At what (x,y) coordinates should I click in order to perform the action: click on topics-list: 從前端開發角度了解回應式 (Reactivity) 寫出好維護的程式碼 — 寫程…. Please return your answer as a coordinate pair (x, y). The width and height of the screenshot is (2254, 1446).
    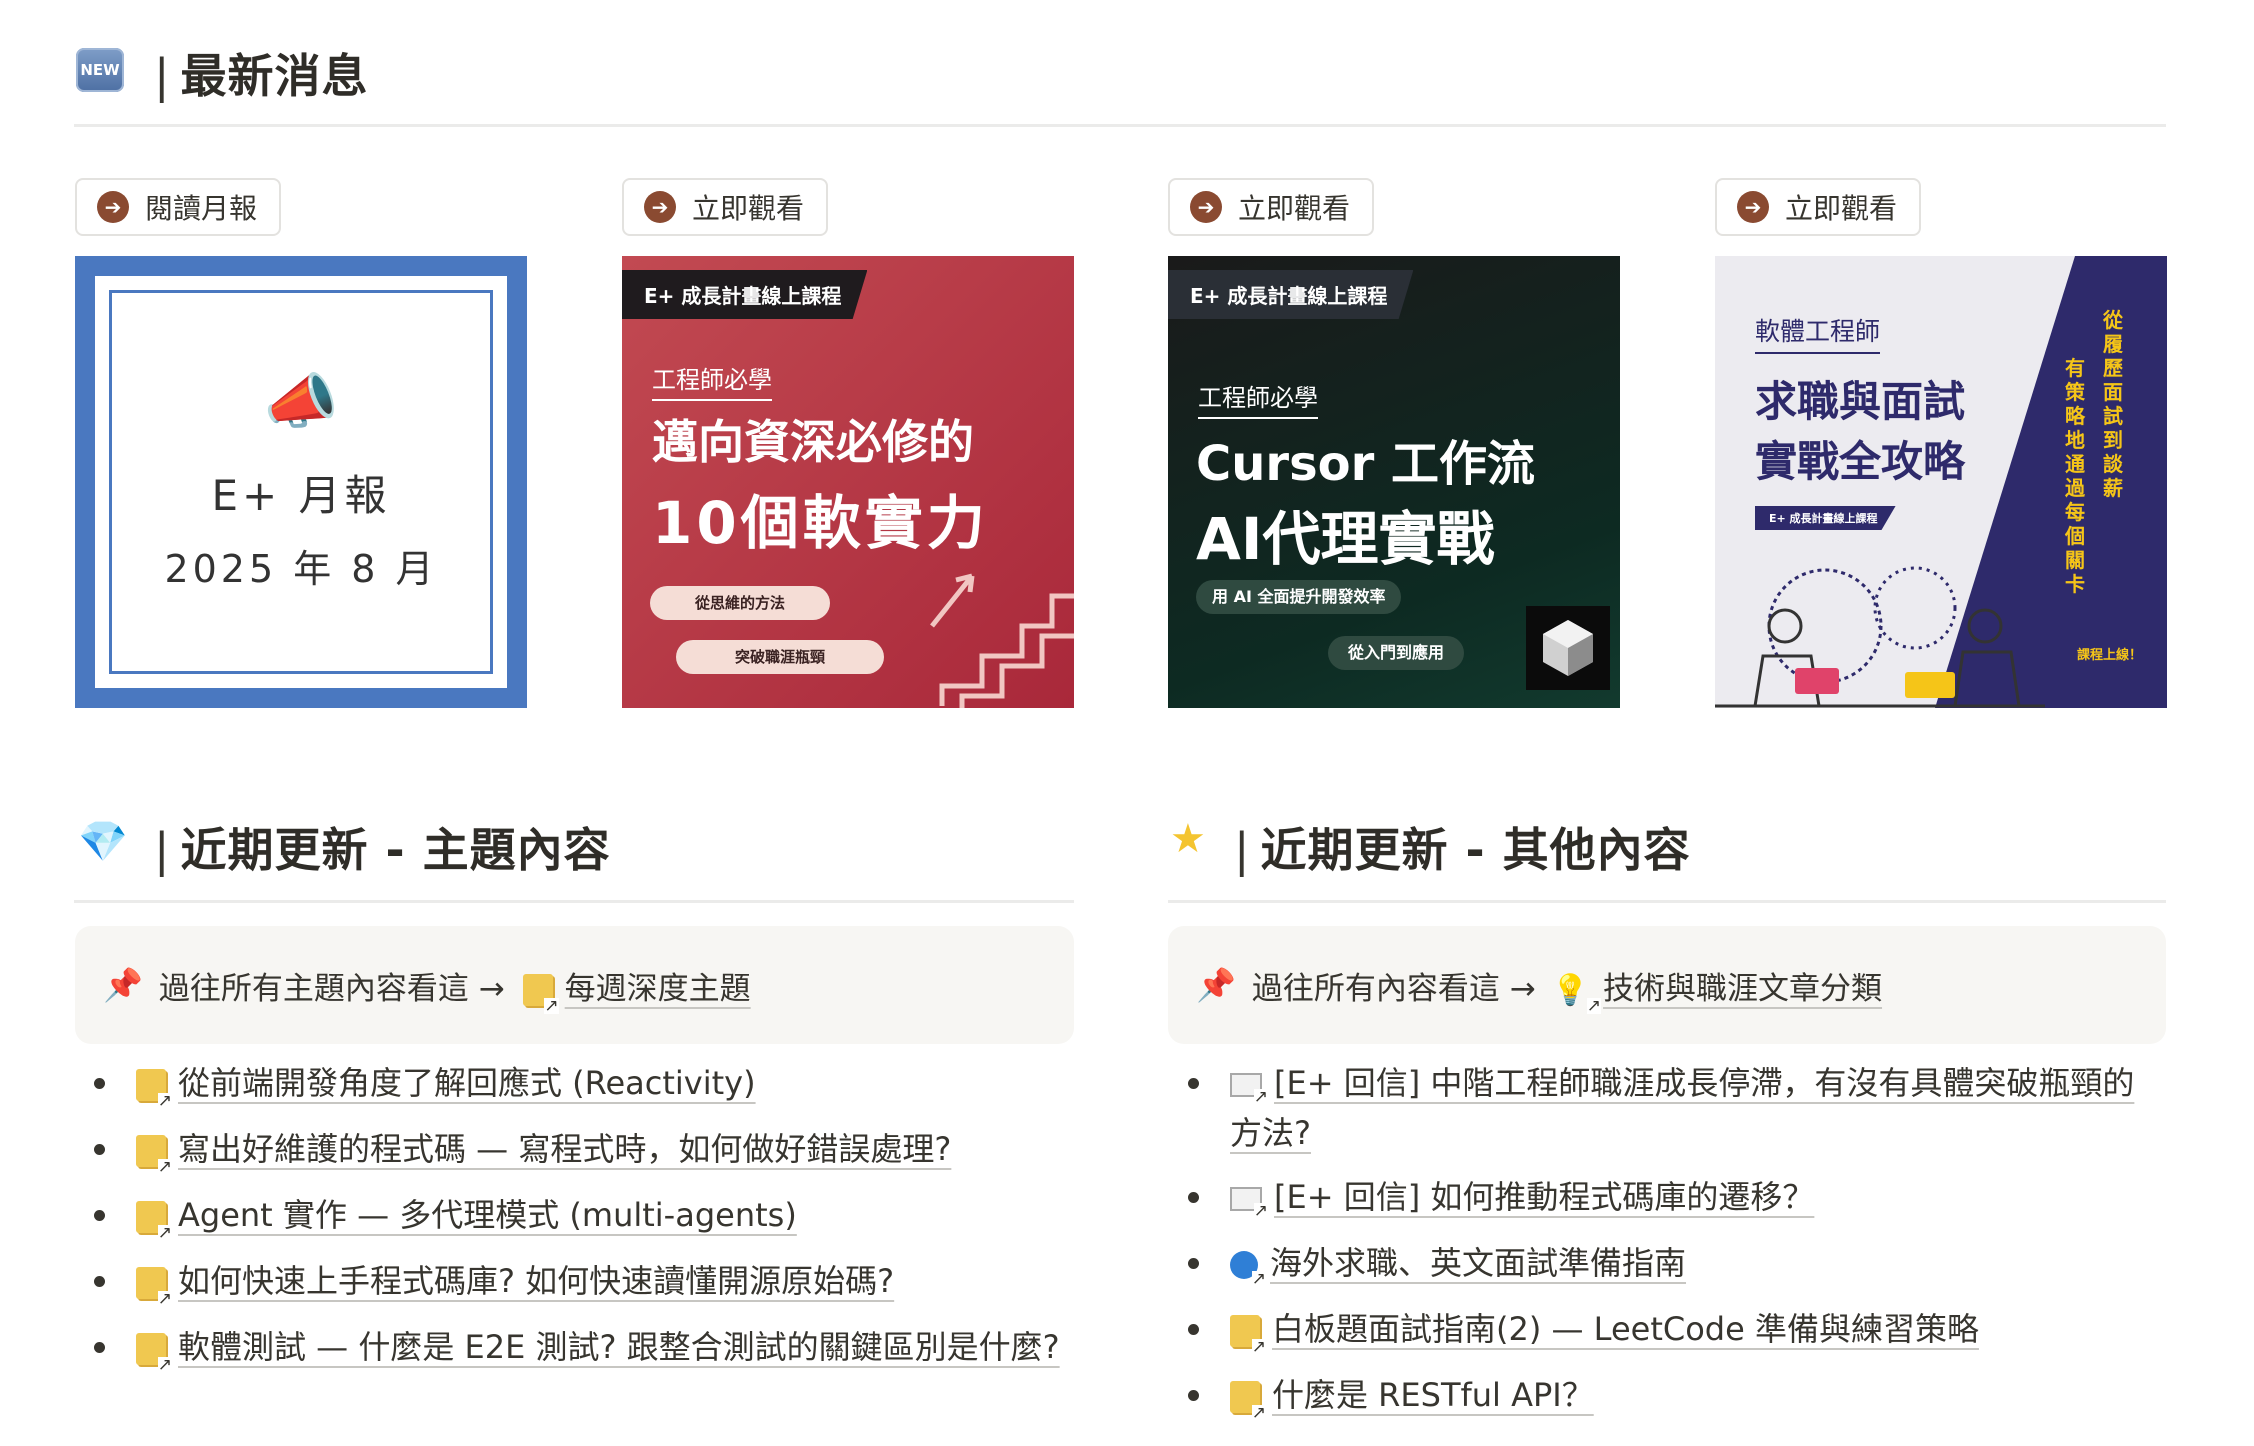
    Looking at the image, I should click on (580, 1223).